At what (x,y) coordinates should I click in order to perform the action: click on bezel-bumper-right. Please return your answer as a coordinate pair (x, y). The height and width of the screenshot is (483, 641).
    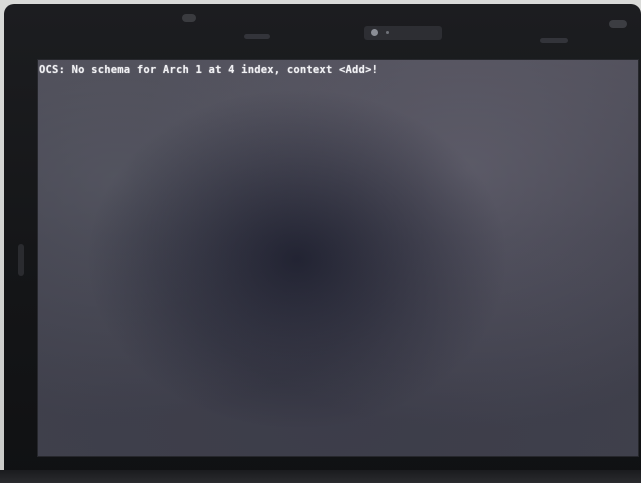
    Looking at the image, I should click on (554, 40).